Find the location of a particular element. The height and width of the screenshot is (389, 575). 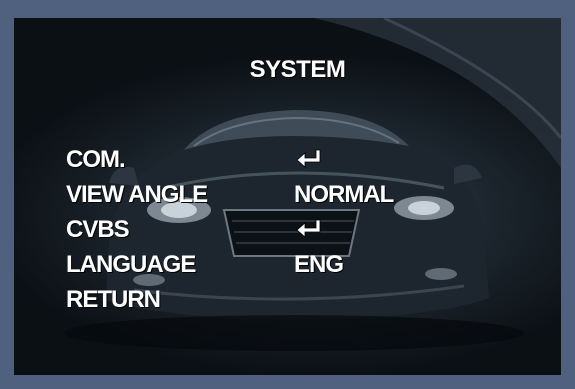

menu-item-cvbs: CVBS is located at coordinates (306, 229).